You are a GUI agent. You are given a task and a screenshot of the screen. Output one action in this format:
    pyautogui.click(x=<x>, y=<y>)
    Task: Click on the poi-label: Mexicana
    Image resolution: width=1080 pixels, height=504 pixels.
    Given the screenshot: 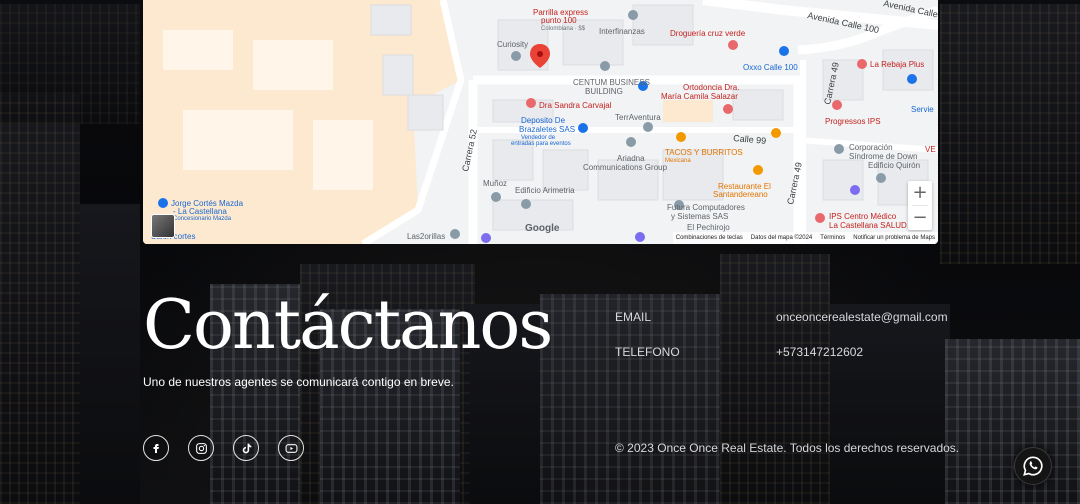 What is the action you would take?
    pyautogui.click(x=678, y=161)
    